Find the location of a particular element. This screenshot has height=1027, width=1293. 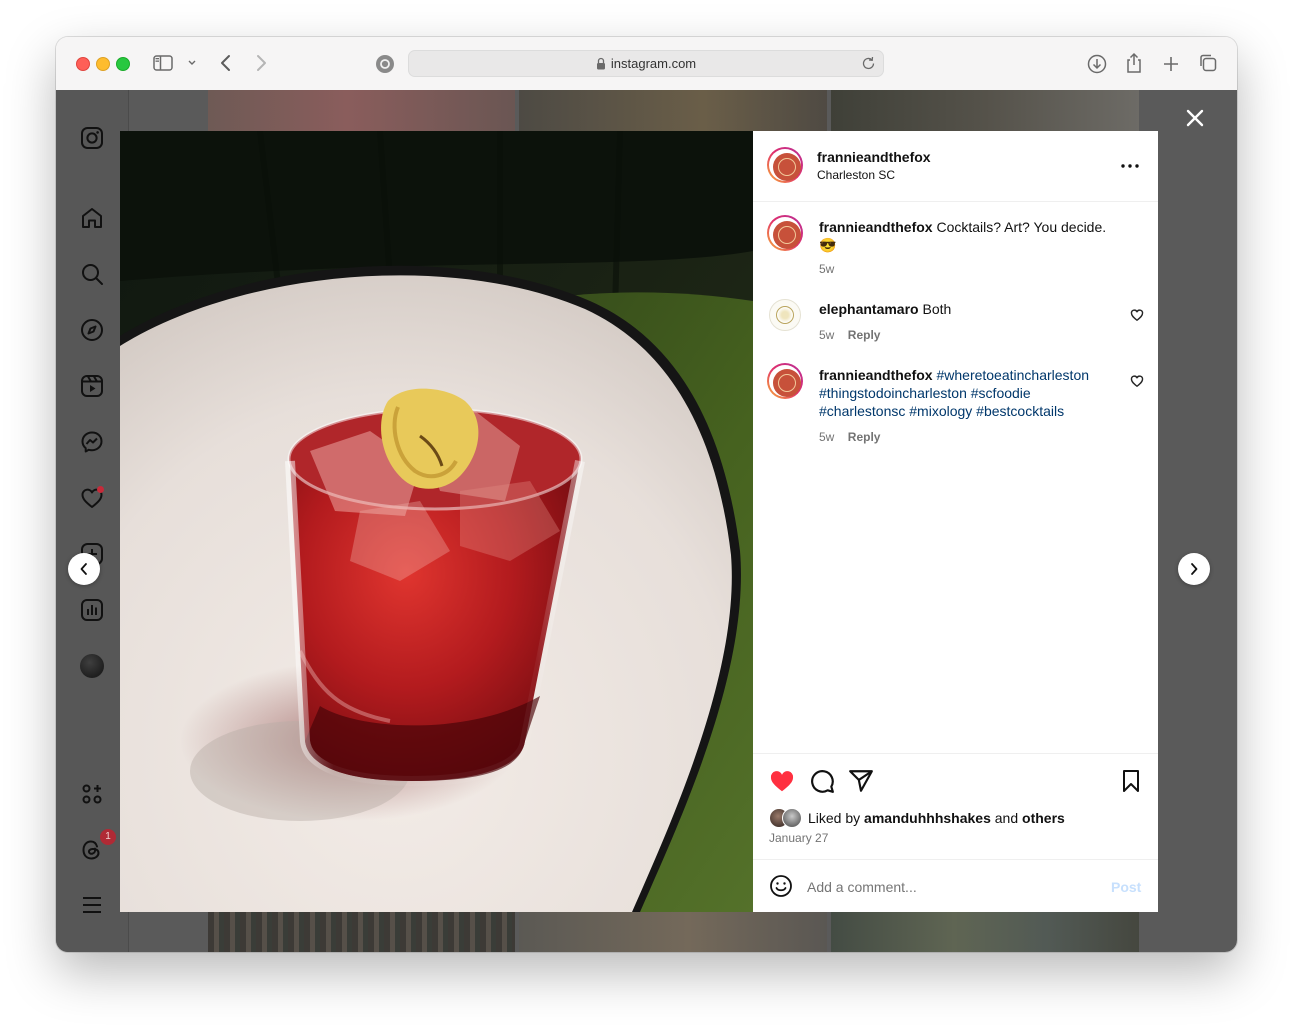

hashtag-link: #thingstodoincharleston #scfoodie is located at coordinates (925, 393).